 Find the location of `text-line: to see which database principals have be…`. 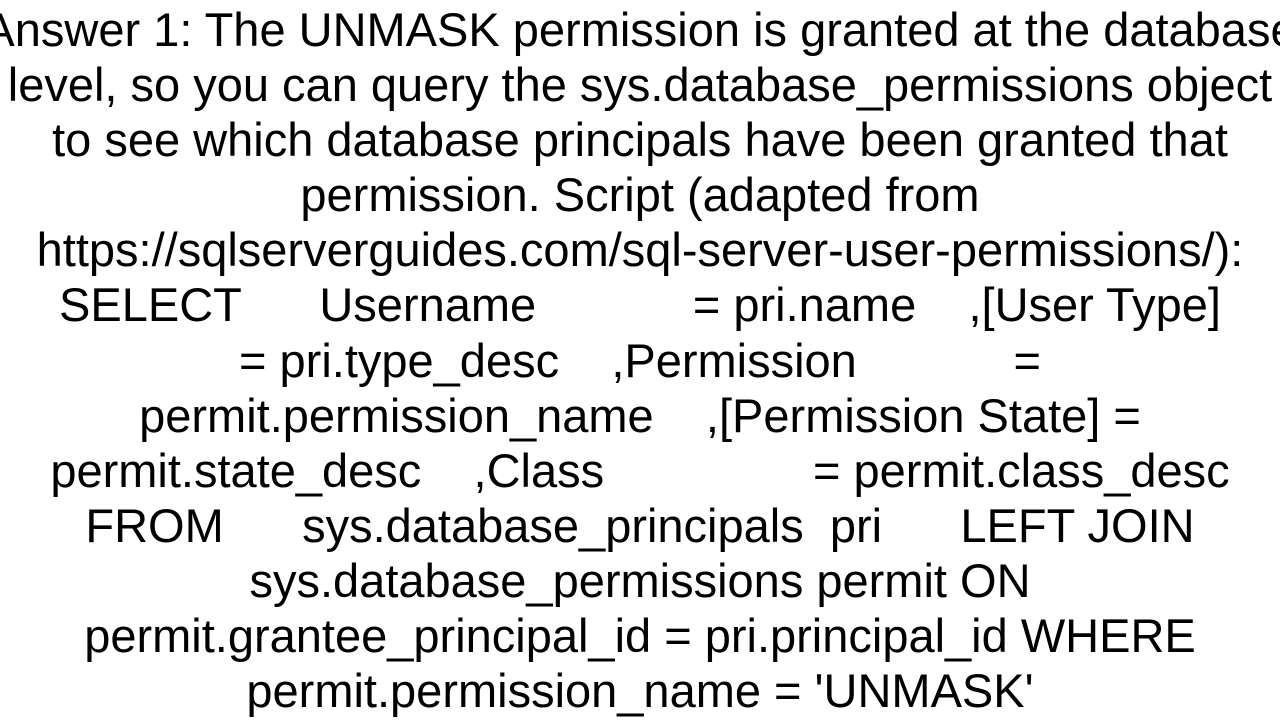

text-line: to see which database principals have be… is located at coordinates (640, 139).